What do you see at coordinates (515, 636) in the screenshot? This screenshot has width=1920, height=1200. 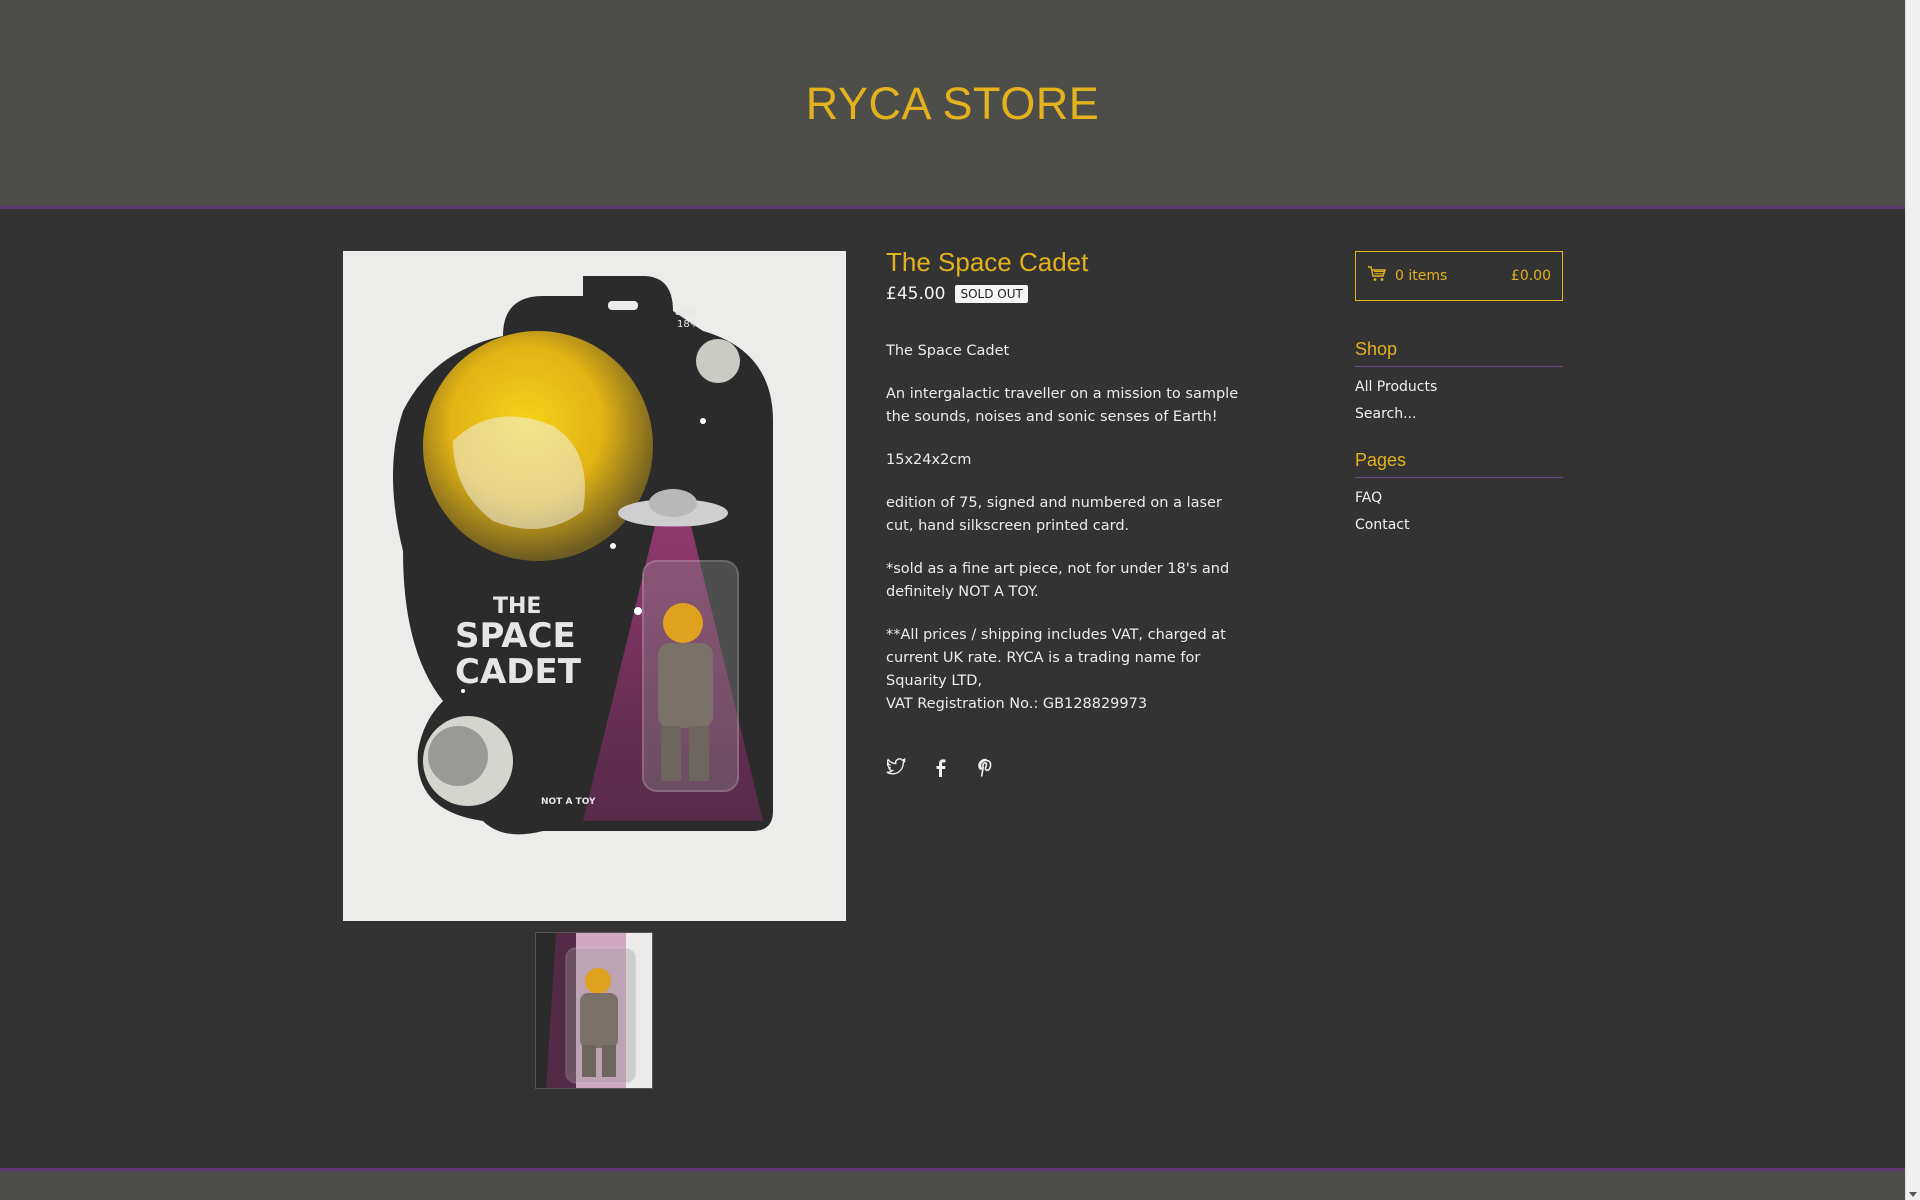 I see `svg-text: SPACE` at bounding box center [515, 636].